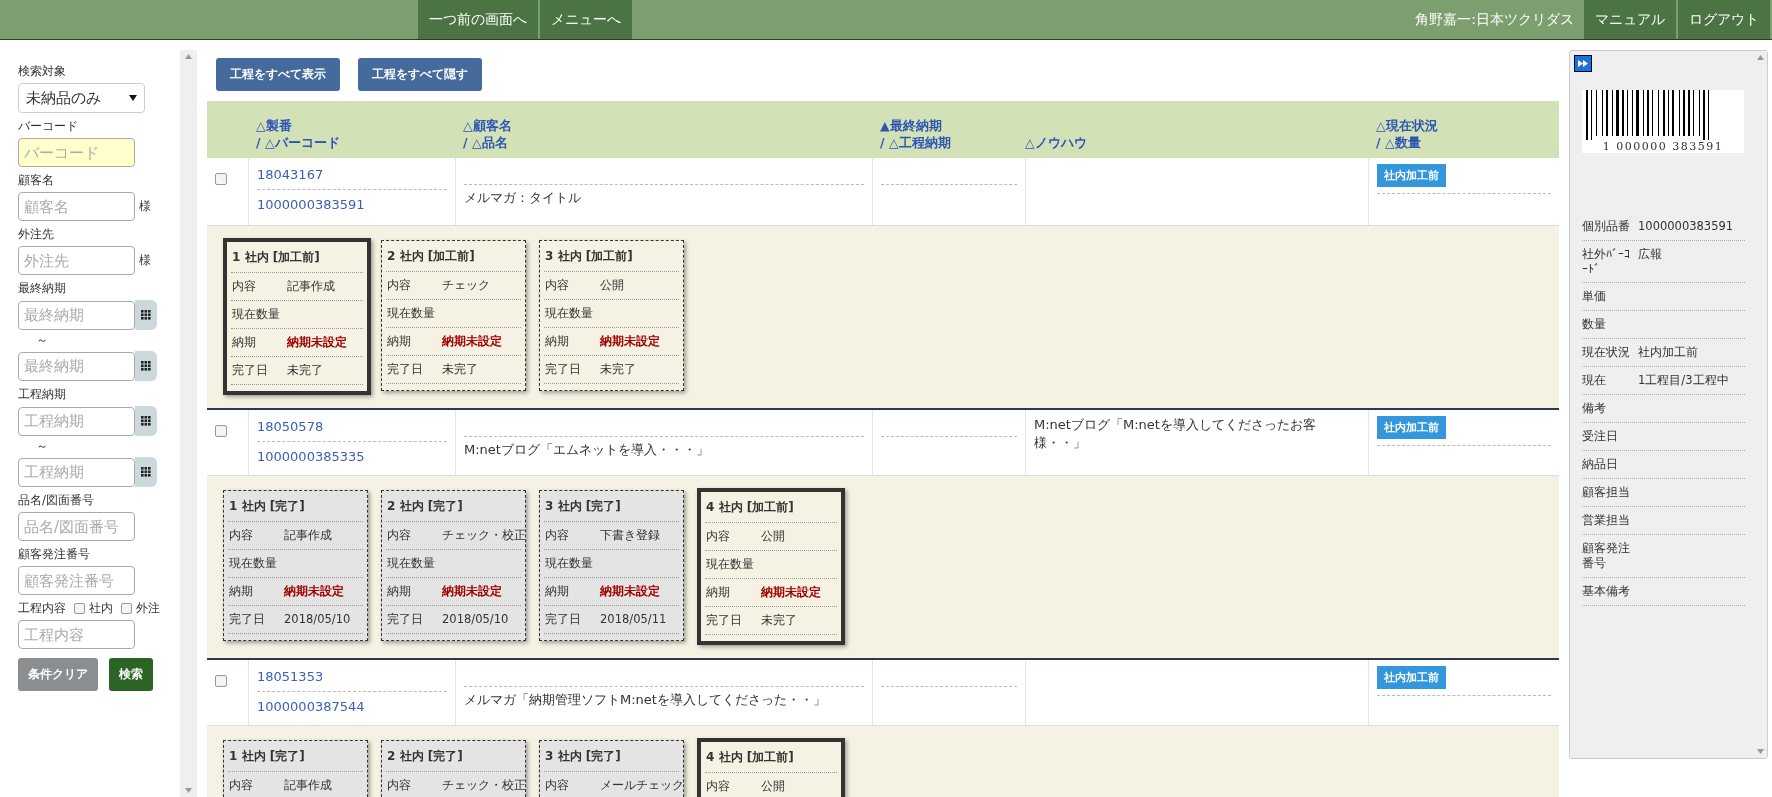  What do you see at coordinates (1724, 19) in the screenshot?
I see `nav-button: ログアウト` at bounding box center [1724, 19].